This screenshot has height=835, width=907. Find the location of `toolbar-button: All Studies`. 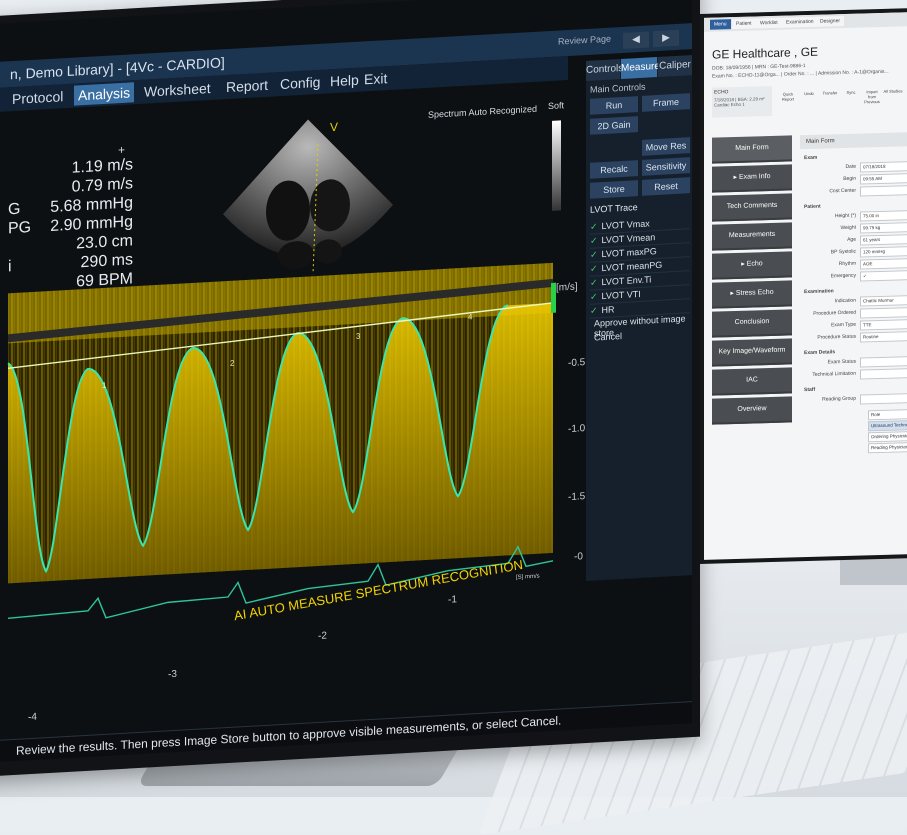

toolbar-button: All Studies is located at coordinates (893, 91).